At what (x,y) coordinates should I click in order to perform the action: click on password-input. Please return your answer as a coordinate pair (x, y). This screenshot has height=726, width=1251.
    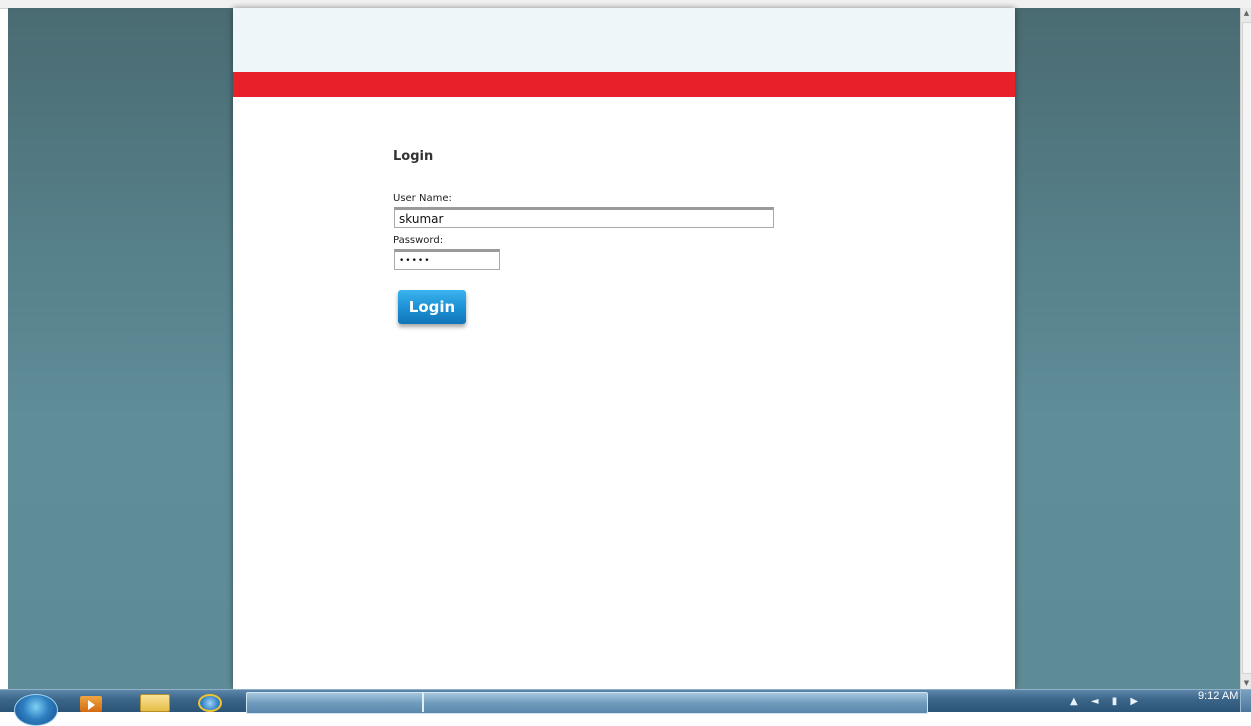
    Looking at the image, I should click on (447, 259).